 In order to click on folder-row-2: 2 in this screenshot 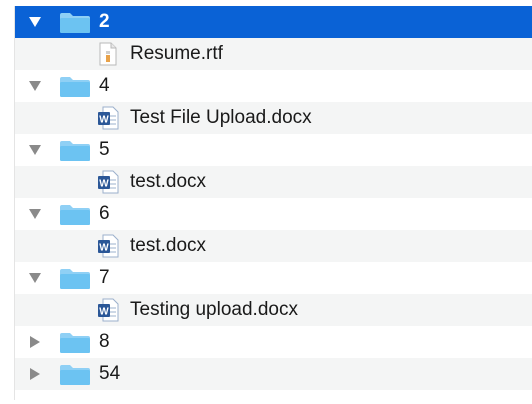, I will do `click(273, 22)`.